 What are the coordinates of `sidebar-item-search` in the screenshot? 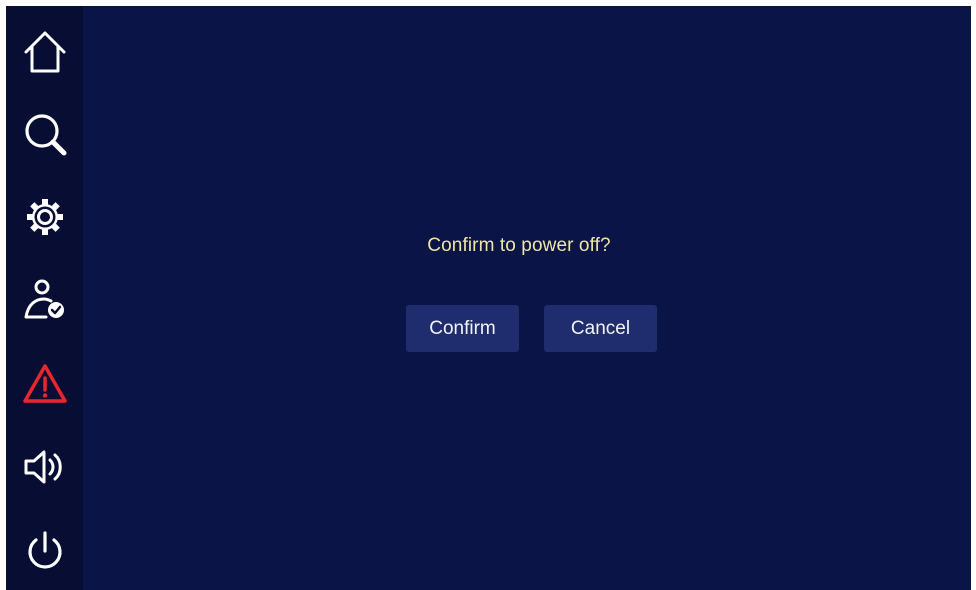 It's located at (44, 134).